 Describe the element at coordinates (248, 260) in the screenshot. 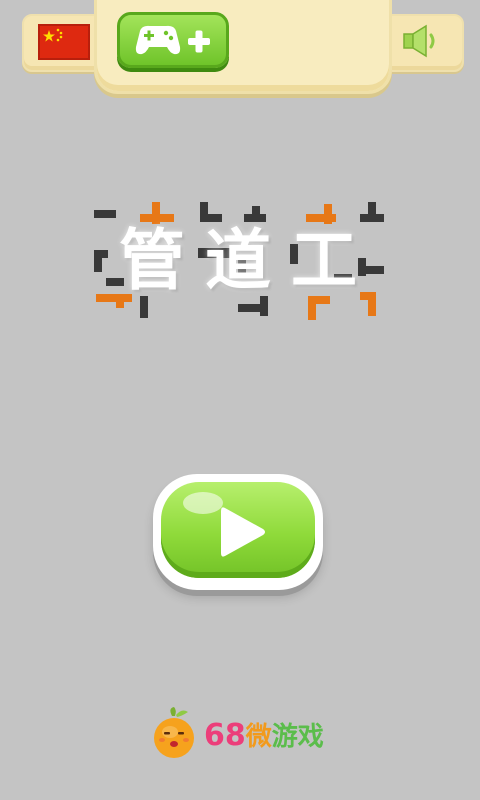

I see `game-title: 管道工` at that location.